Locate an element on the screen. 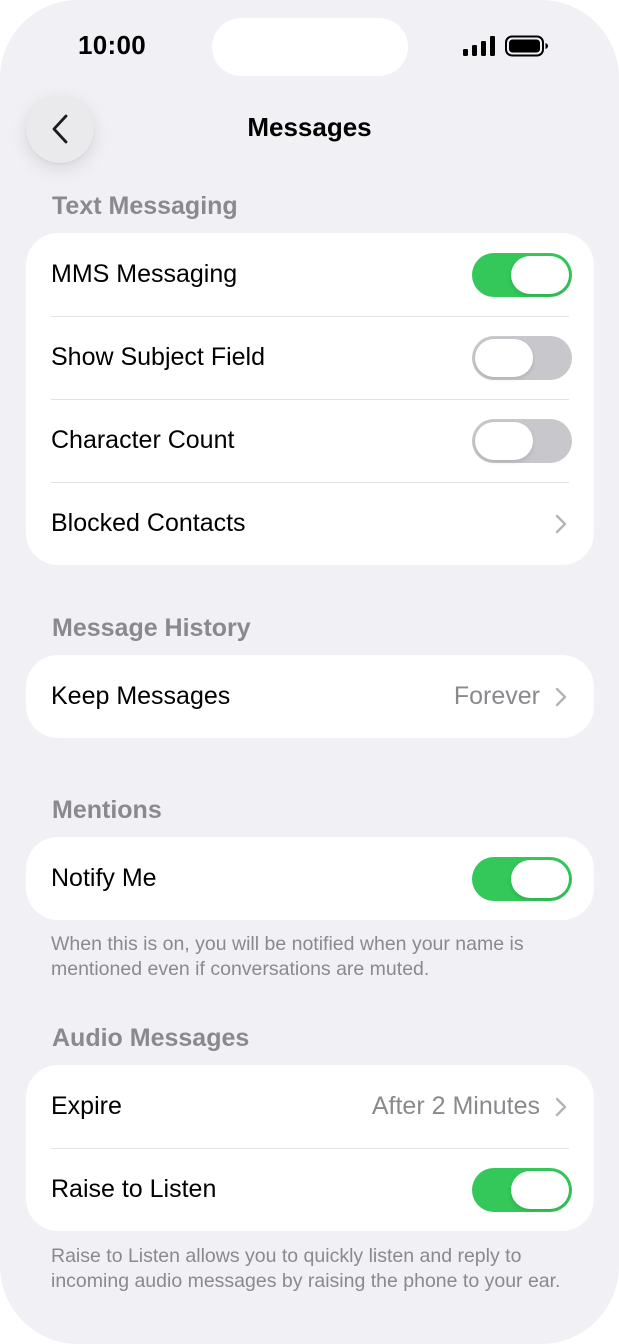  dynamic-island is located at coordinates (310, 47).